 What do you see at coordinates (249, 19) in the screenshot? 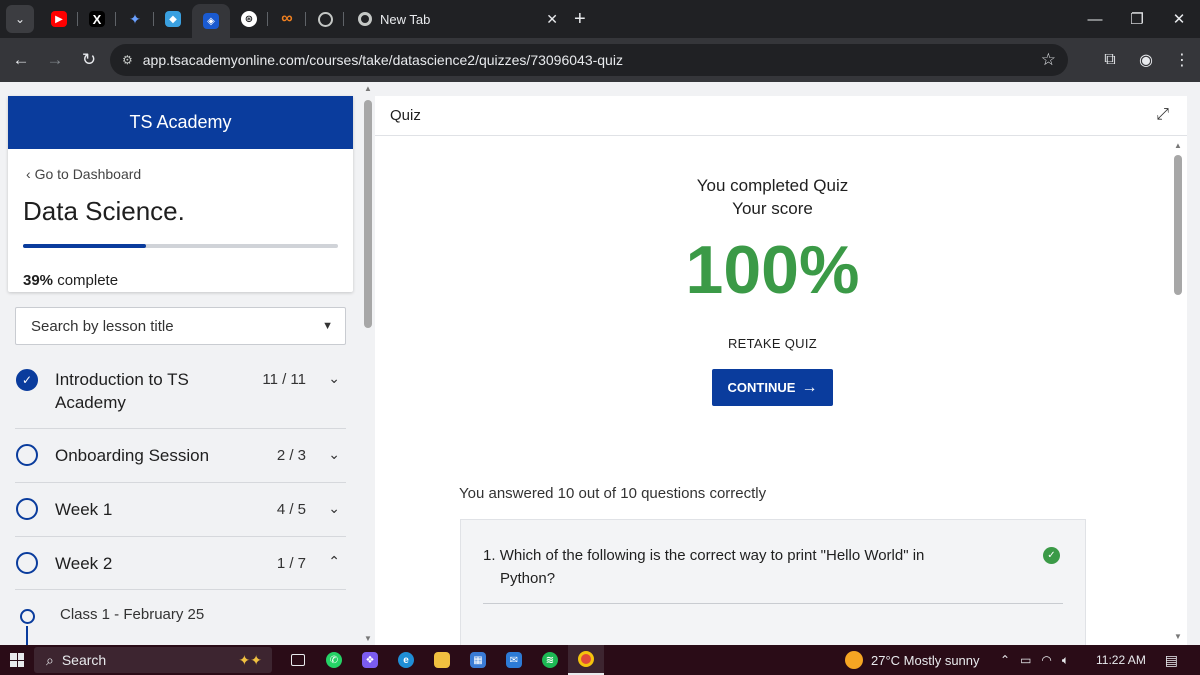
I see `tab-chatgpt: ⊛` at bounding box center [249, 19].